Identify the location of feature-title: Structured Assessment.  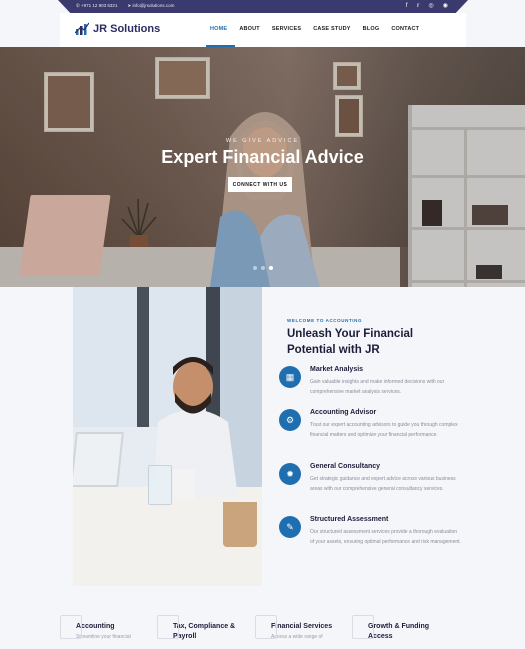
(349, 519).